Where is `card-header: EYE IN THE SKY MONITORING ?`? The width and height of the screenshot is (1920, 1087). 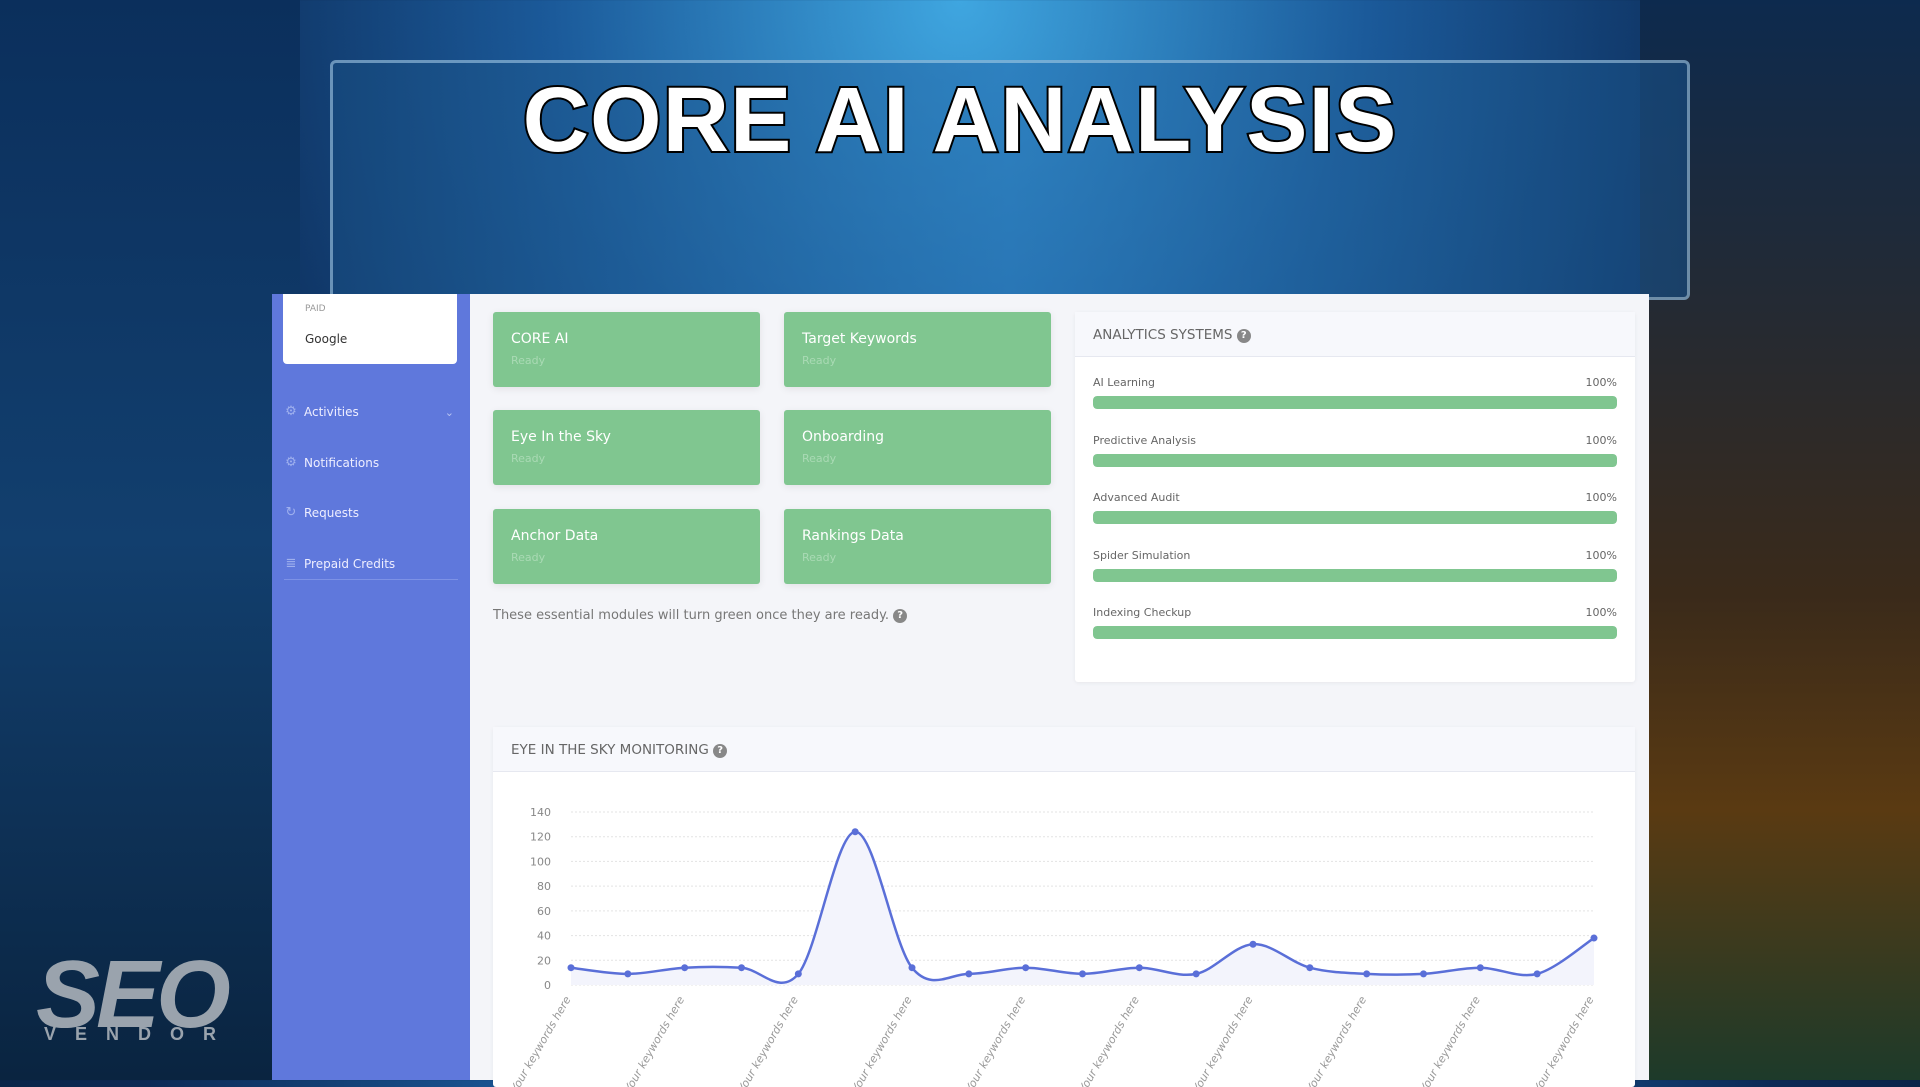
card-header: EYE IN THE SKY MONITORING ? is located at coordinates (1064, 749).